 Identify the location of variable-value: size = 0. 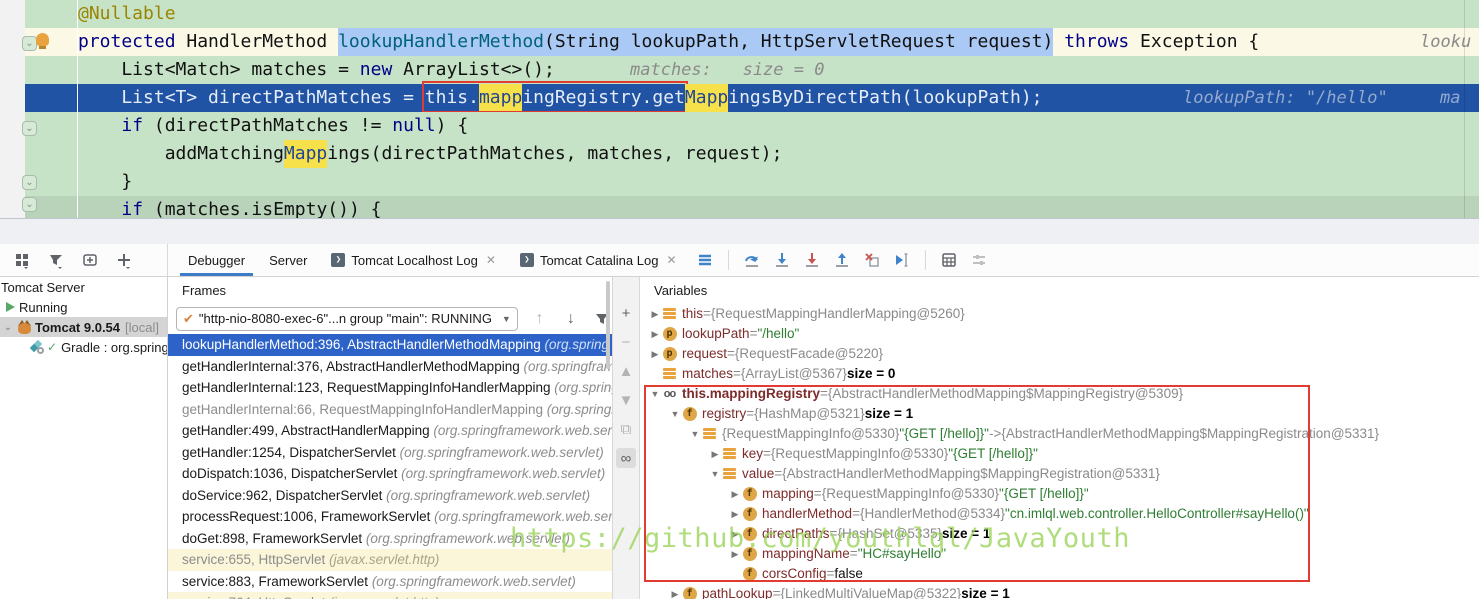
(871, 373).